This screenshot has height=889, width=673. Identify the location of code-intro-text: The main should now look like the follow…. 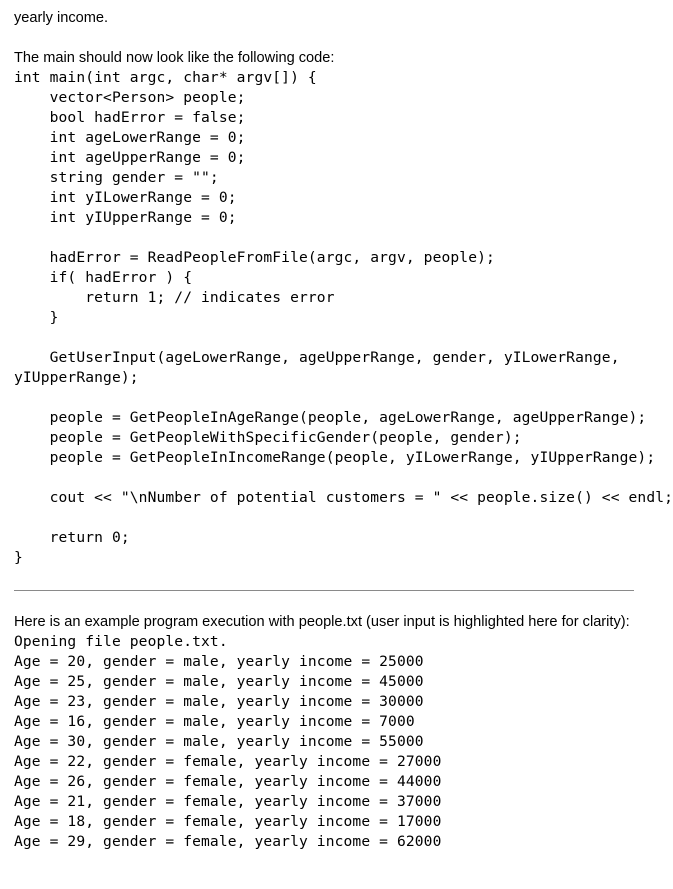
(174, 58).